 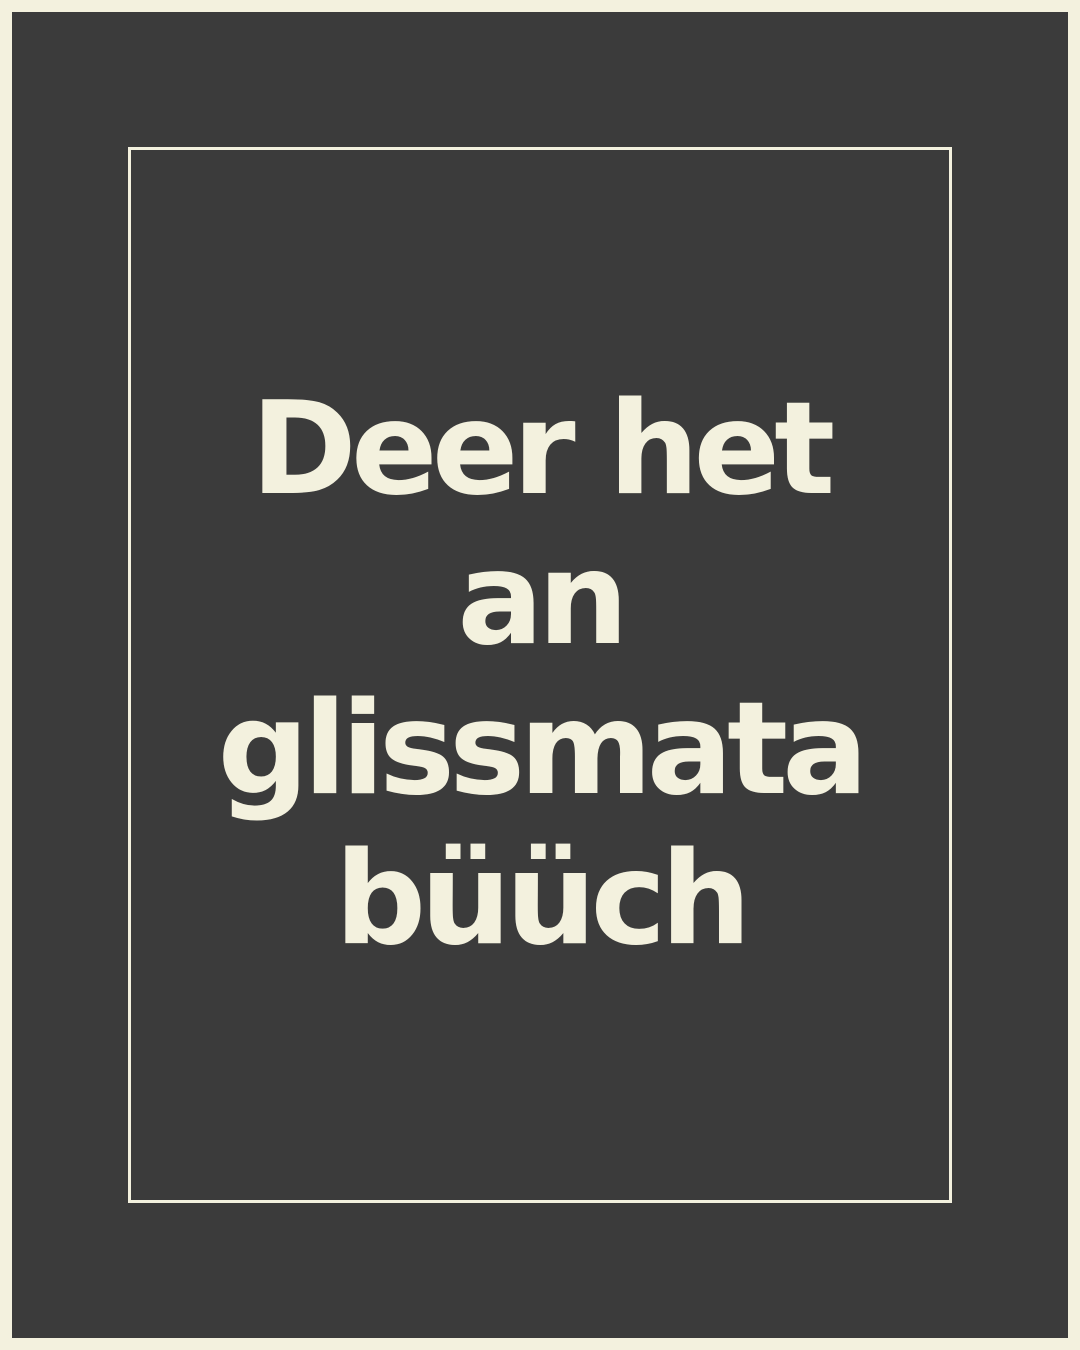 What do you see at coordinates (542, 599) in the screenshot?
I see `headline-line-2: an` at bounding box center [542, 599].